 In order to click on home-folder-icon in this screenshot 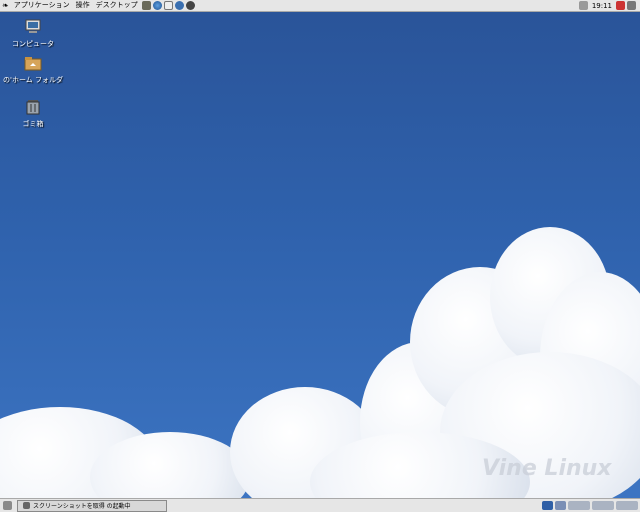, I will do `click(33, 64)`.